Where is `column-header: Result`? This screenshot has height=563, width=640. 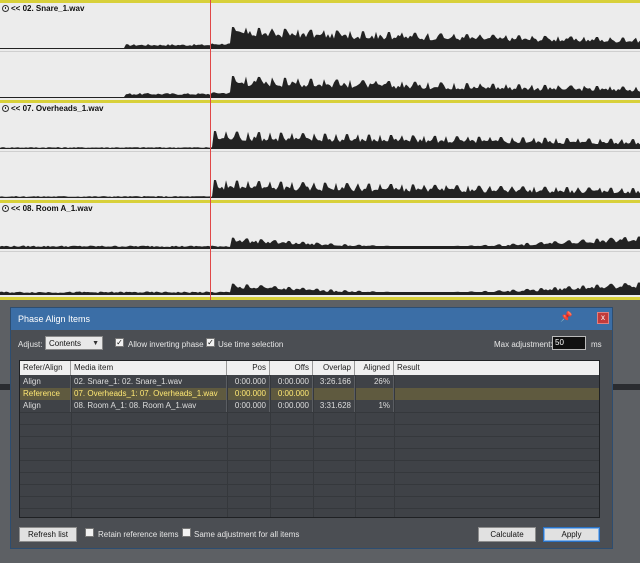
column-header: Result is located at coordinates (496, 368).